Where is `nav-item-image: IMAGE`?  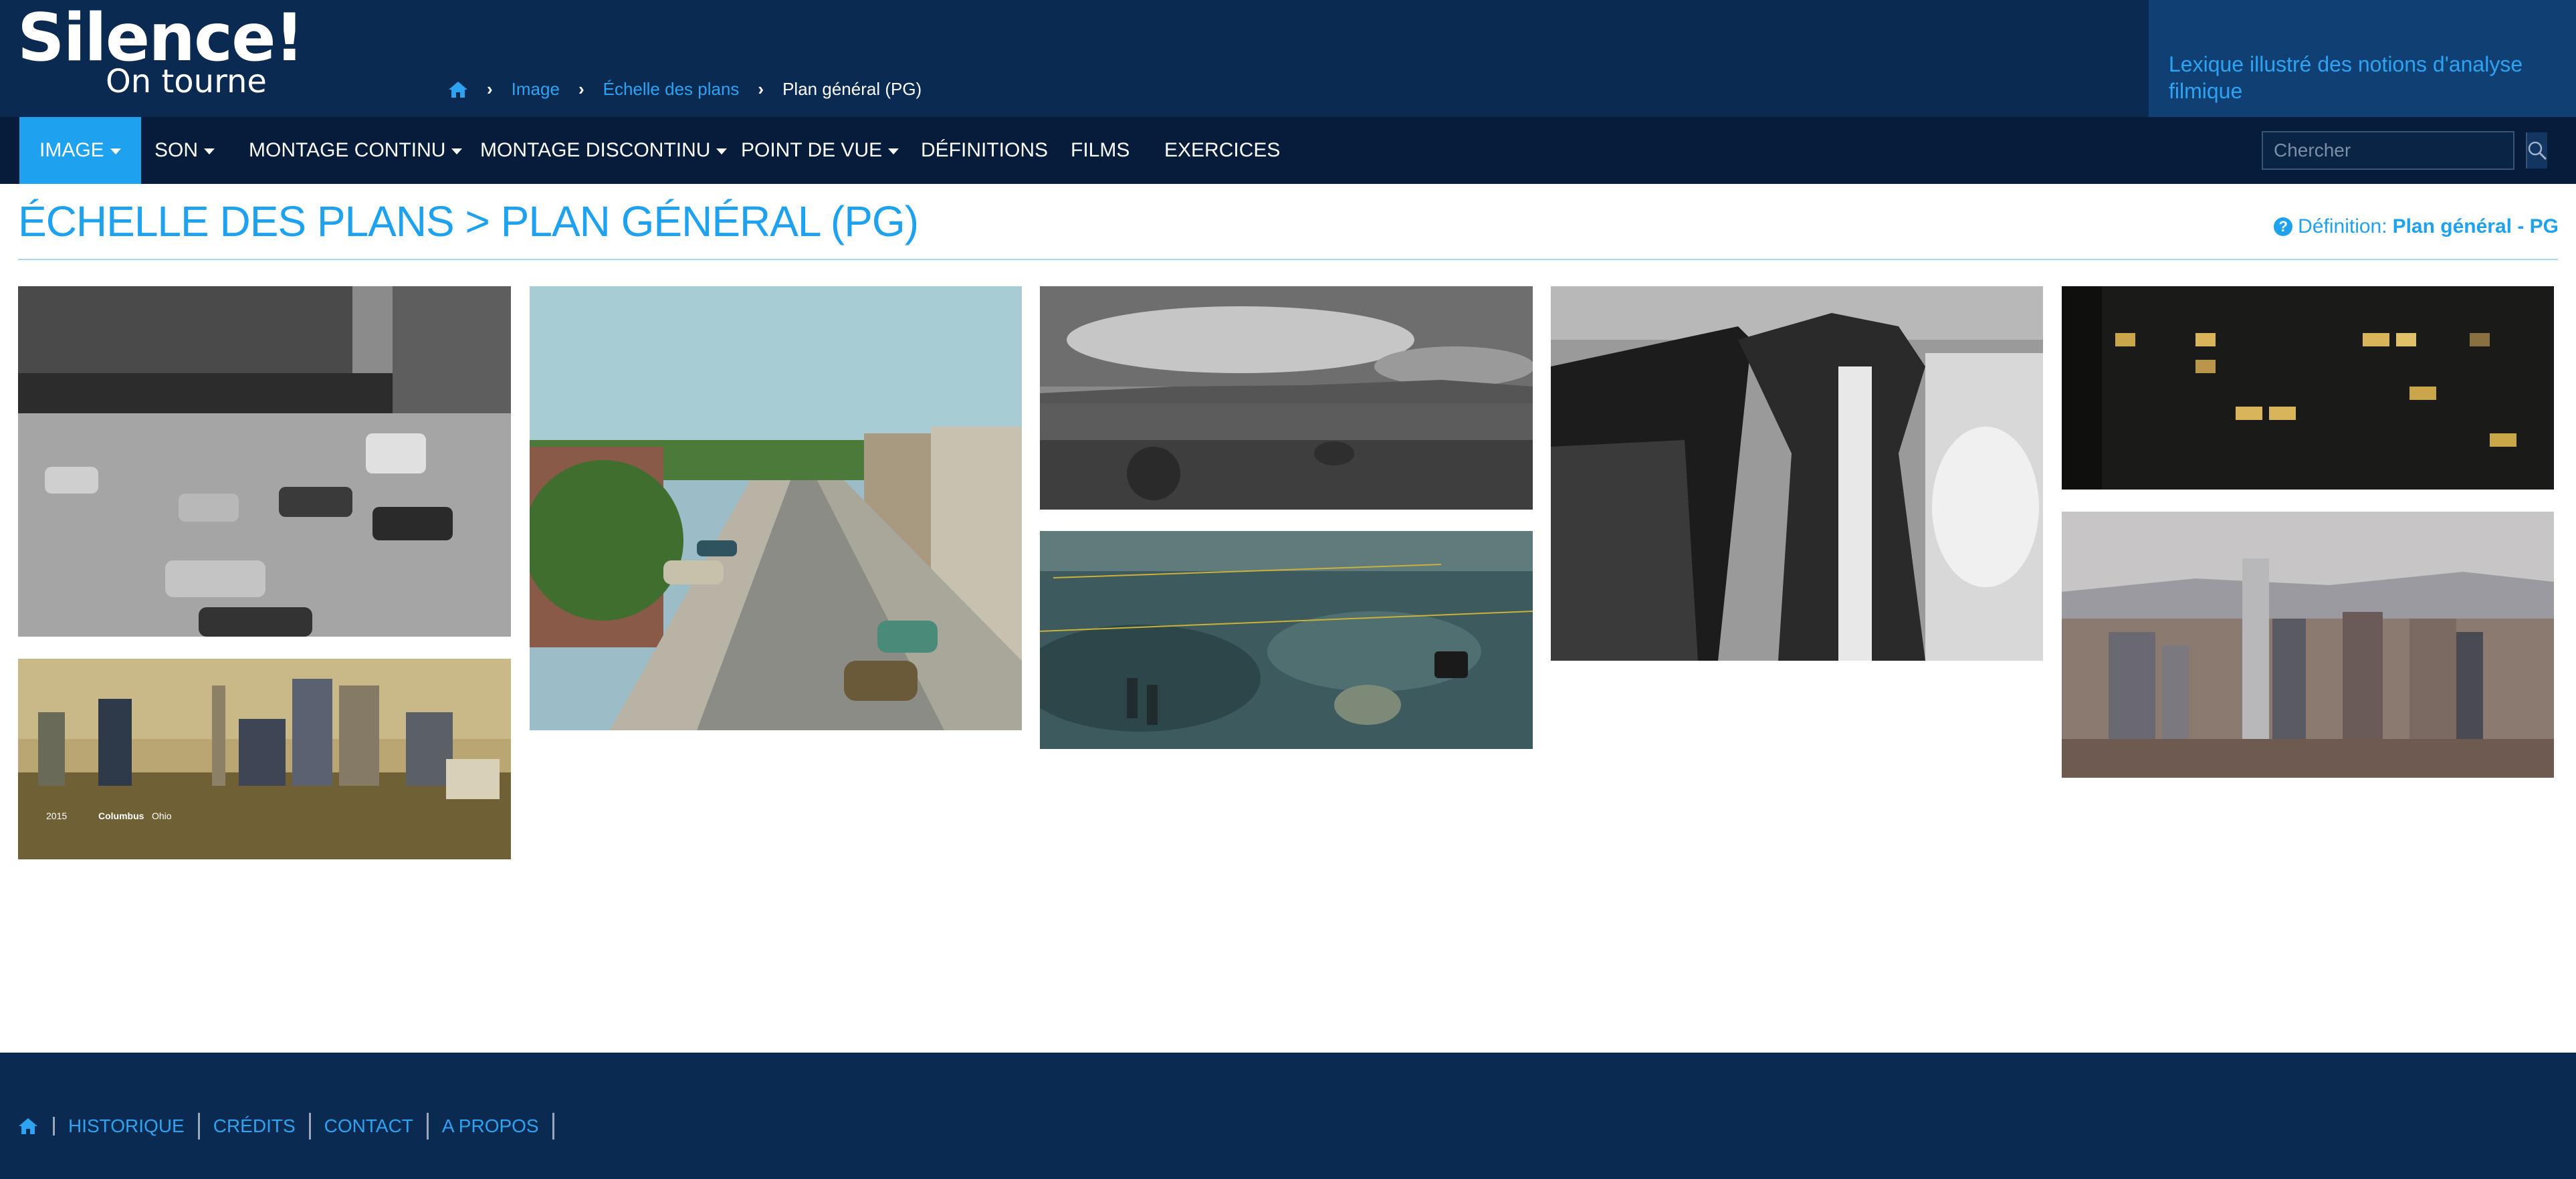
nav-item-image: IMAGE is located at coordinates (80, 150).